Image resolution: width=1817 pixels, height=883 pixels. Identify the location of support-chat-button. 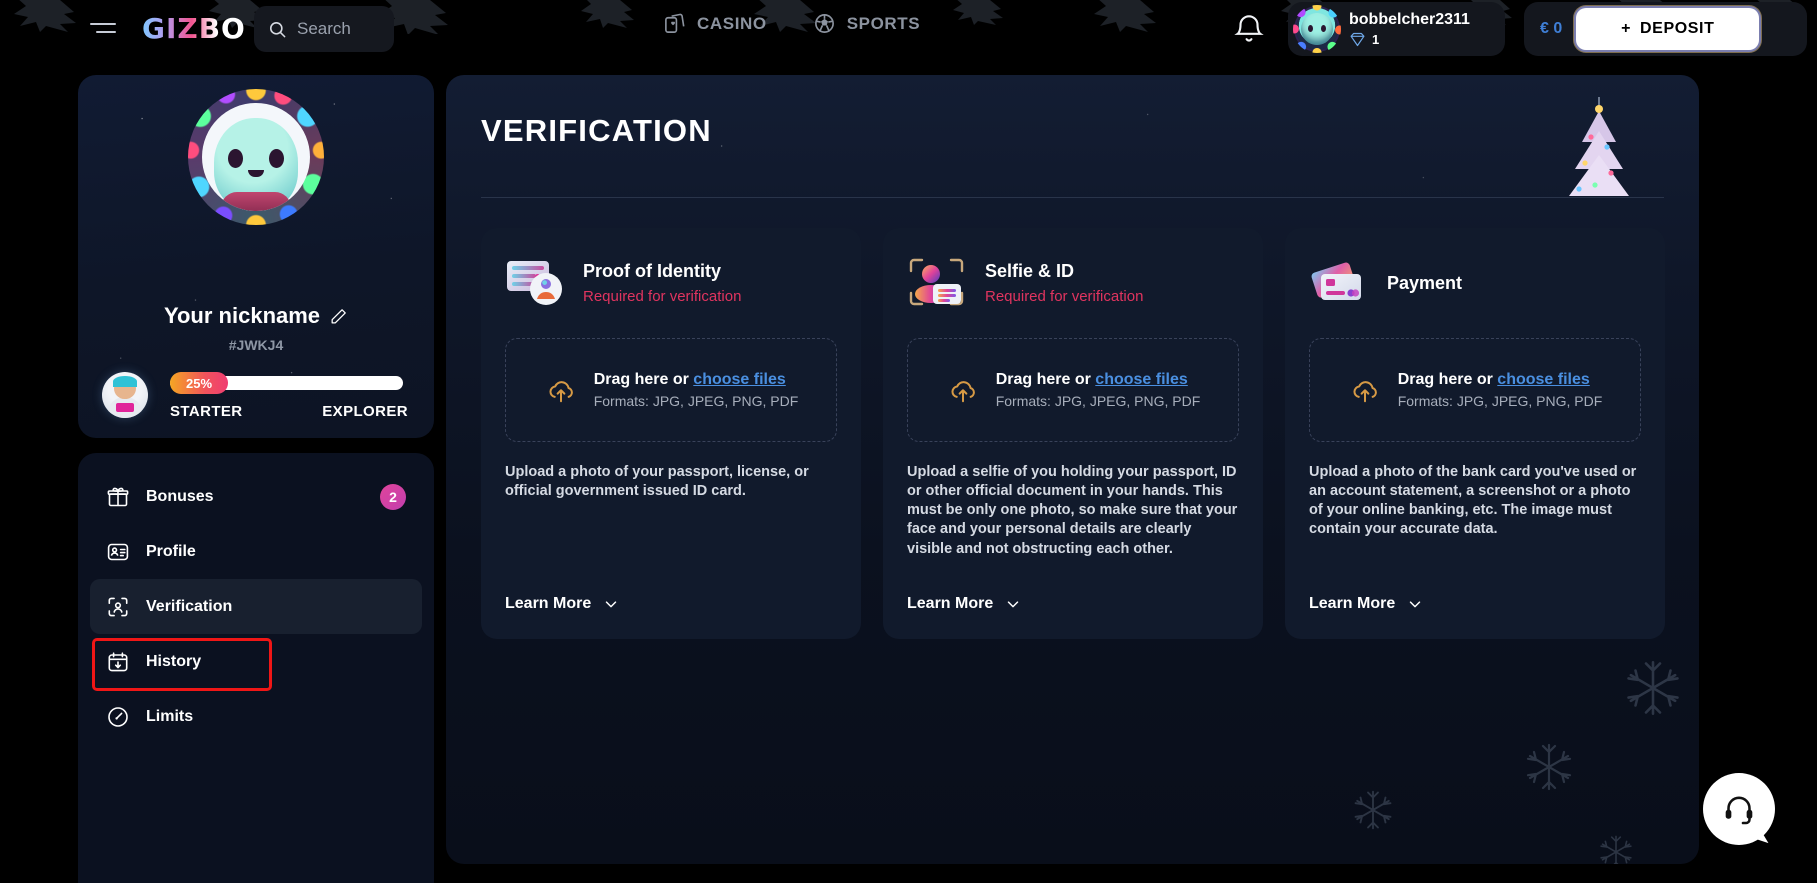
(1739, 809).